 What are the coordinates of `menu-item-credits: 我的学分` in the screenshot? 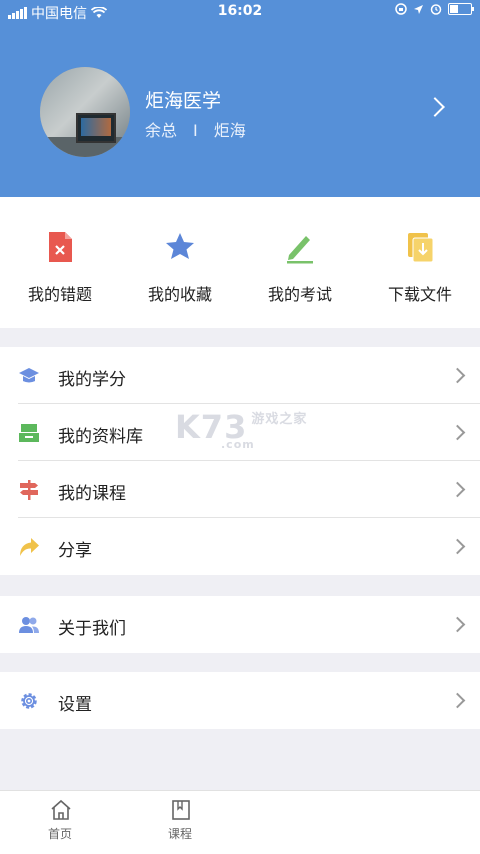 It's located at (240, 375).